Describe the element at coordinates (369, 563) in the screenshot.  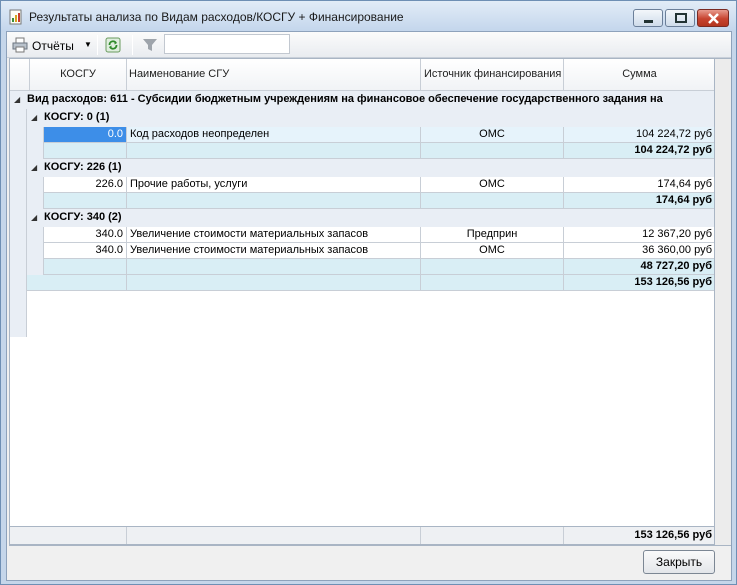
I see `bottom-bar: Закрыть` at that location.